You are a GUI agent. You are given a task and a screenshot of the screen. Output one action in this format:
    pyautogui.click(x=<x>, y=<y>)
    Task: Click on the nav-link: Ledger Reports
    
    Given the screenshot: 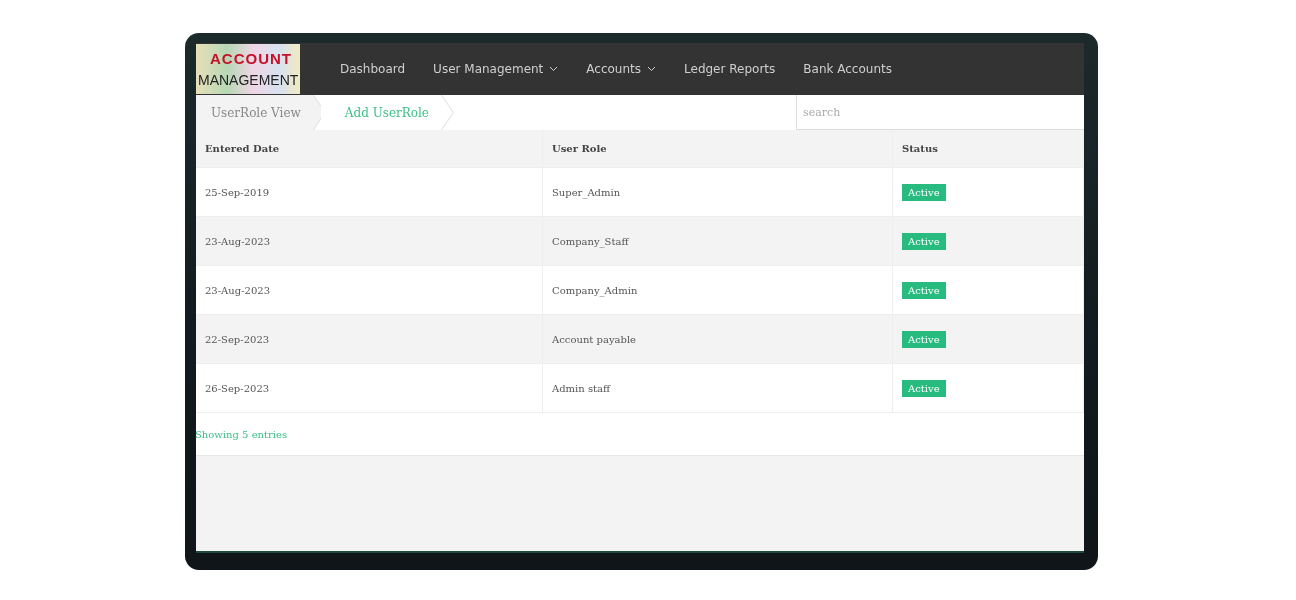 What is the action you would take?
    pyautogui.click(x=730, y=69)
    